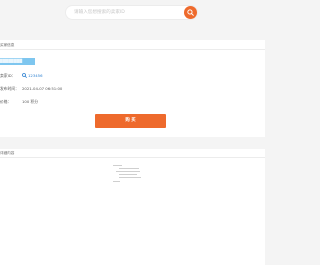 This screenshot has width=320, height=265. Describe the element at coordinates (8, 75) in the screenshot. I see `seller-label: 卖家ID：` at that location.